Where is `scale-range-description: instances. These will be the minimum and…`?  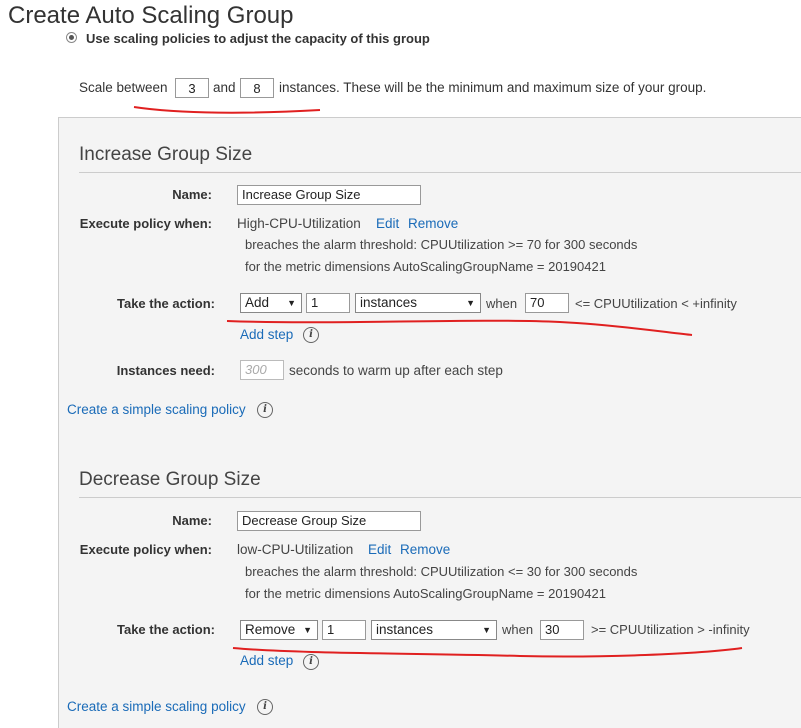
scale-range-description: instances. These will be the minimum and… is located at coordinates (493, 87).